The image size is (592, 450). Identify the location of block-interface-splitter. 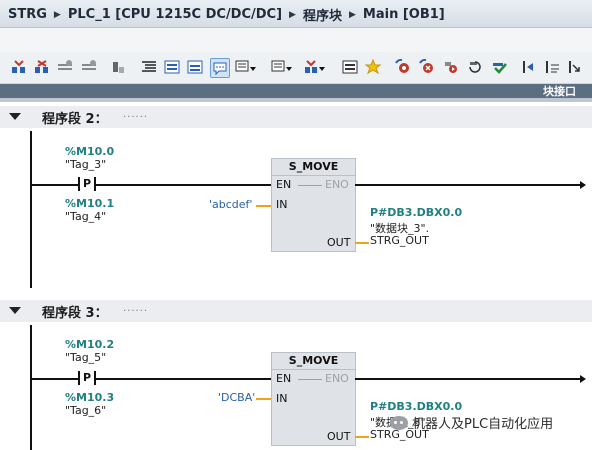
(296, 100).